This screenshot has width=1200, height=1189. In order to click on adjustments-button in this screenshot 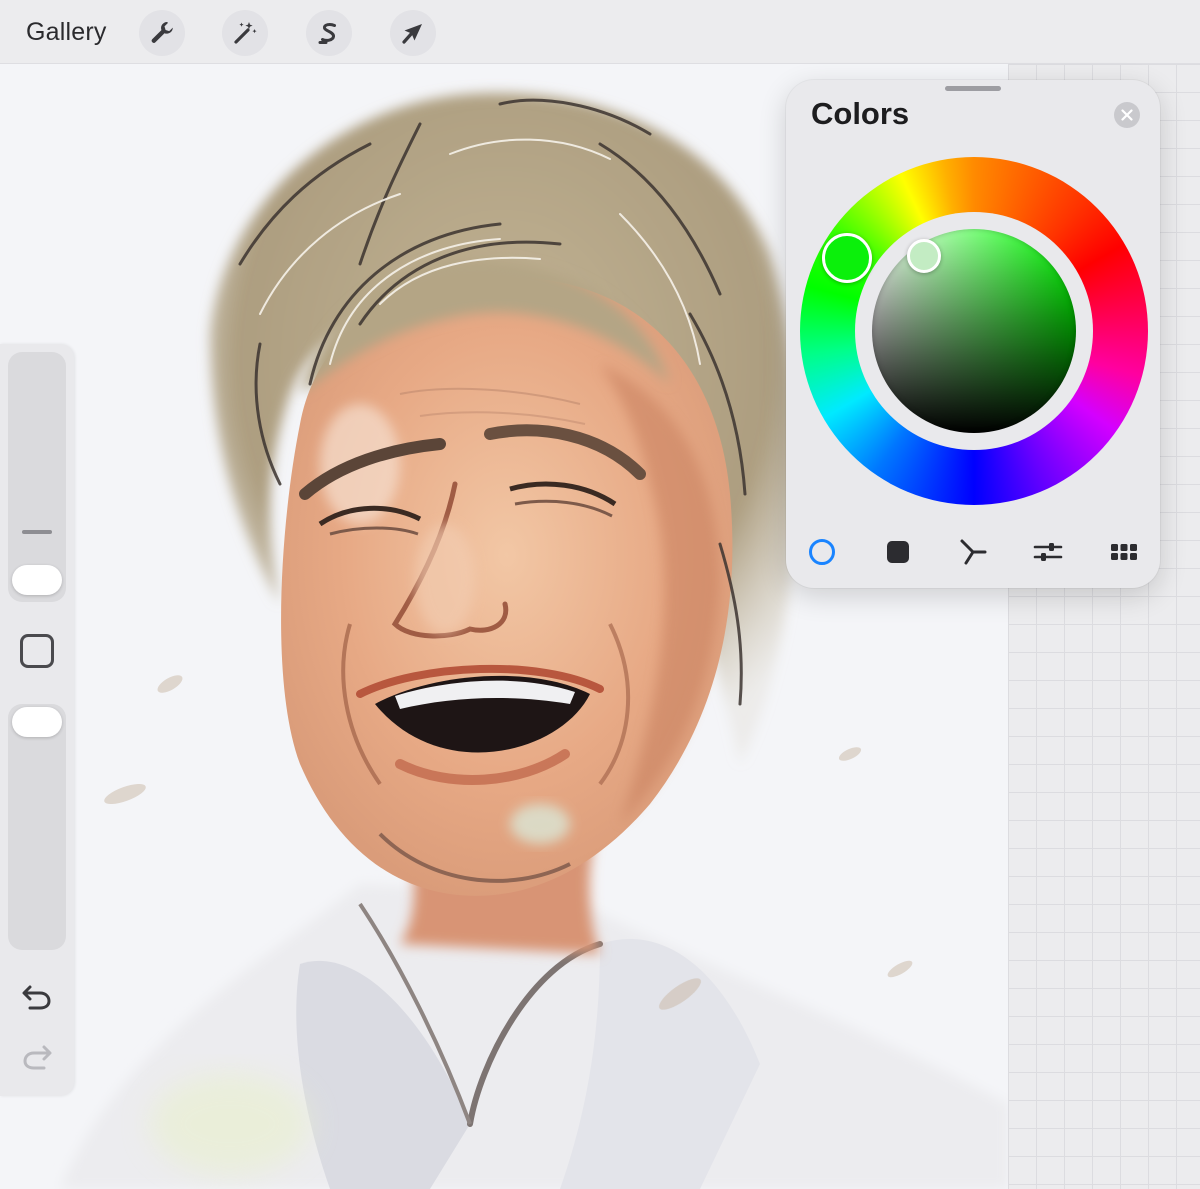, I will do `click(245, 33)`.